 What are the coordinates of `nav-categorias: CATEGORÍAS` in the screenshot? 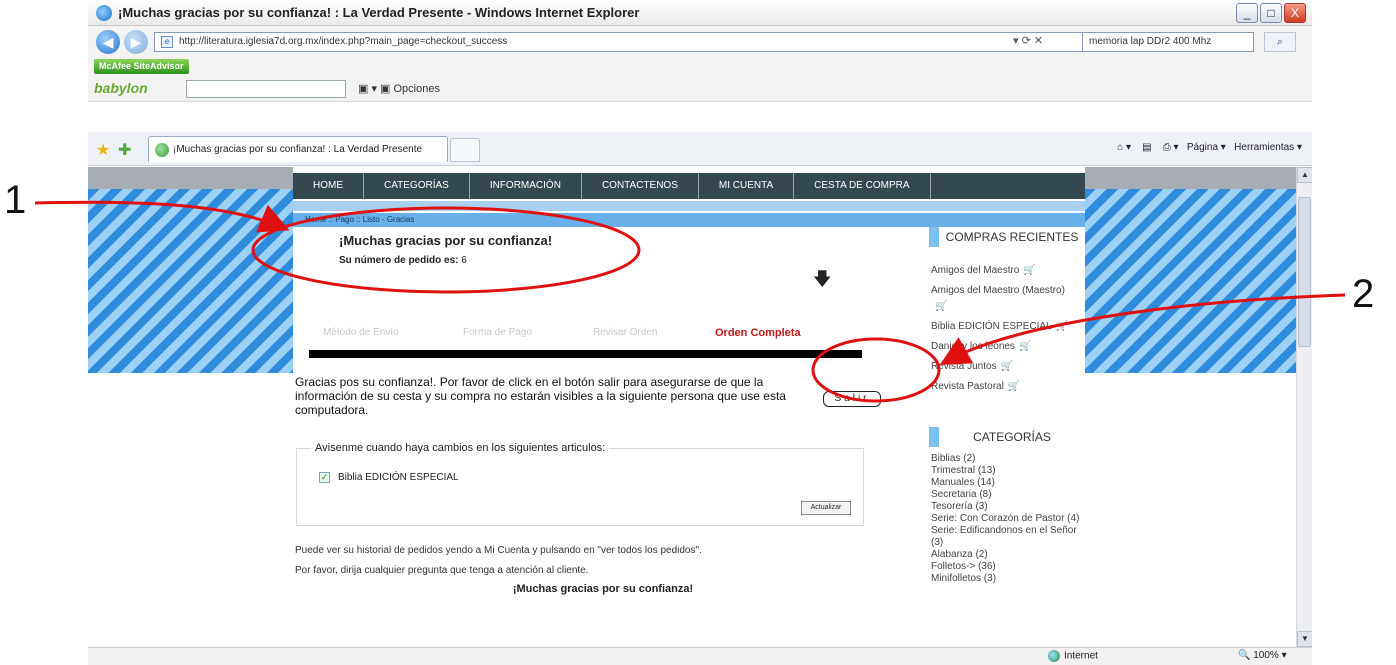 It's located at (417, 186).